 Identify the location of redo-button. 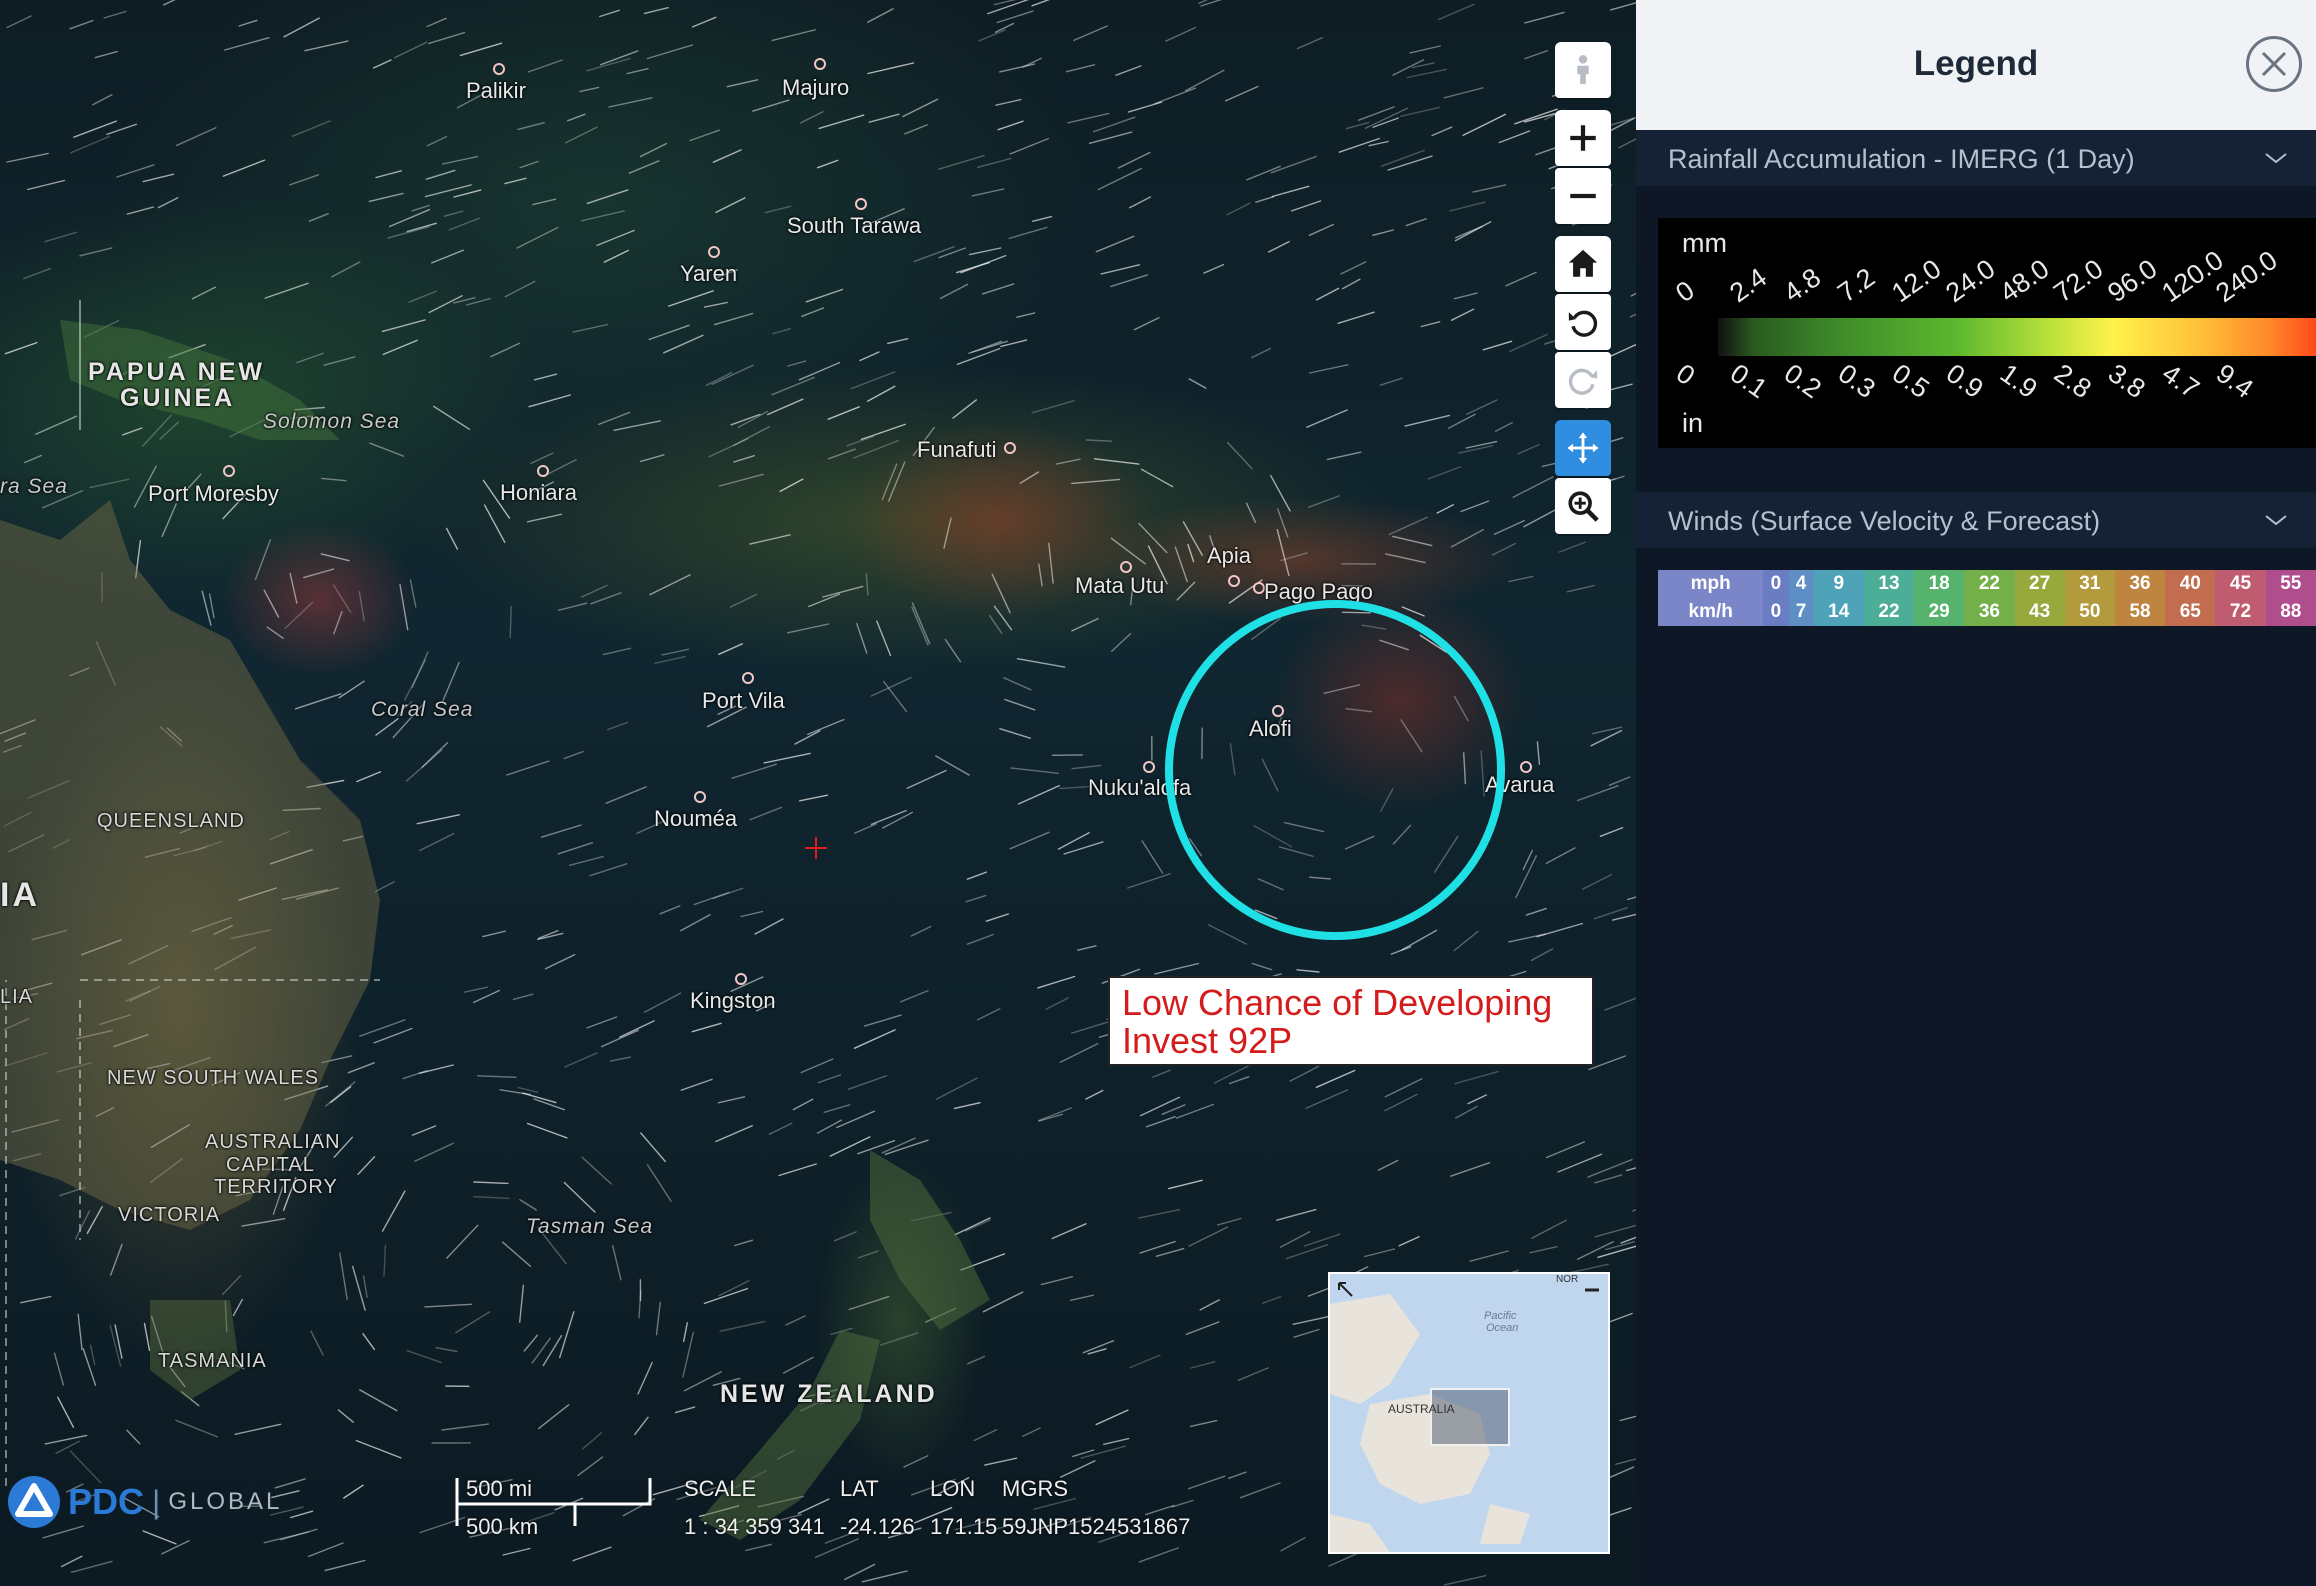
(1583, 380).